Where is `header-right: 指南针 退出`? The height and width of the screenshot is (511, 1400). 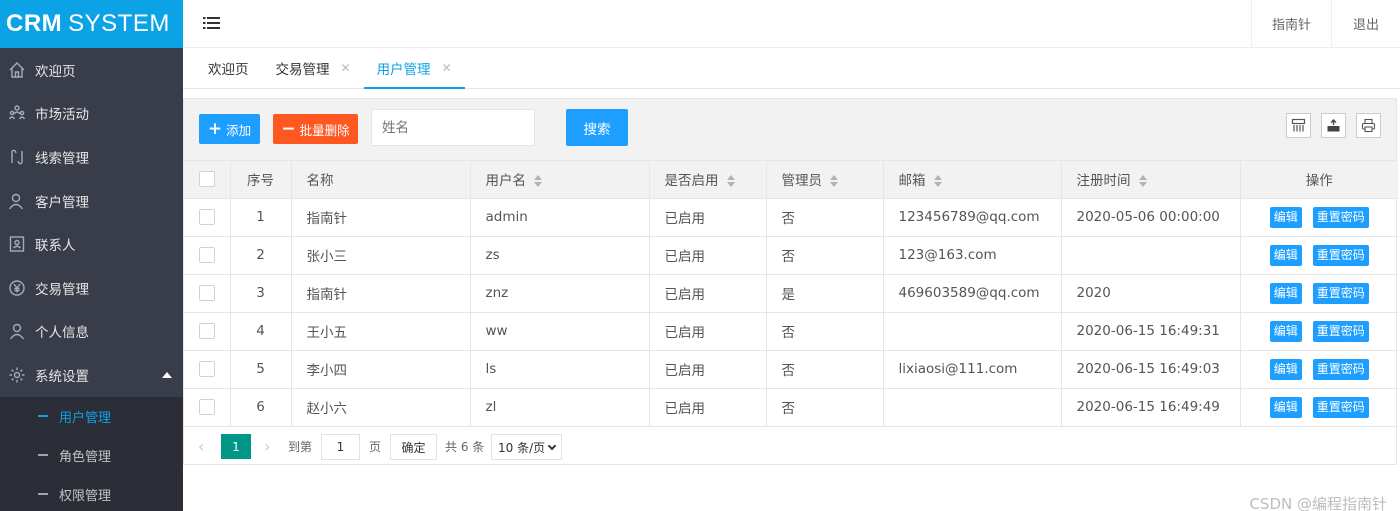
header-right: 指南针 退出 is located at coordinates (1325, 23).